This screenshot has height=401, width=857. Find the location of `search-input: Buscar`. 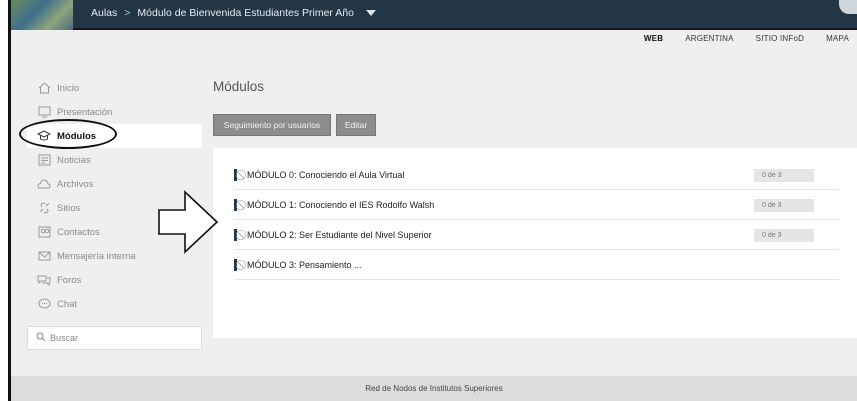

search-input: Buscar is located at coordinates (114, 338).